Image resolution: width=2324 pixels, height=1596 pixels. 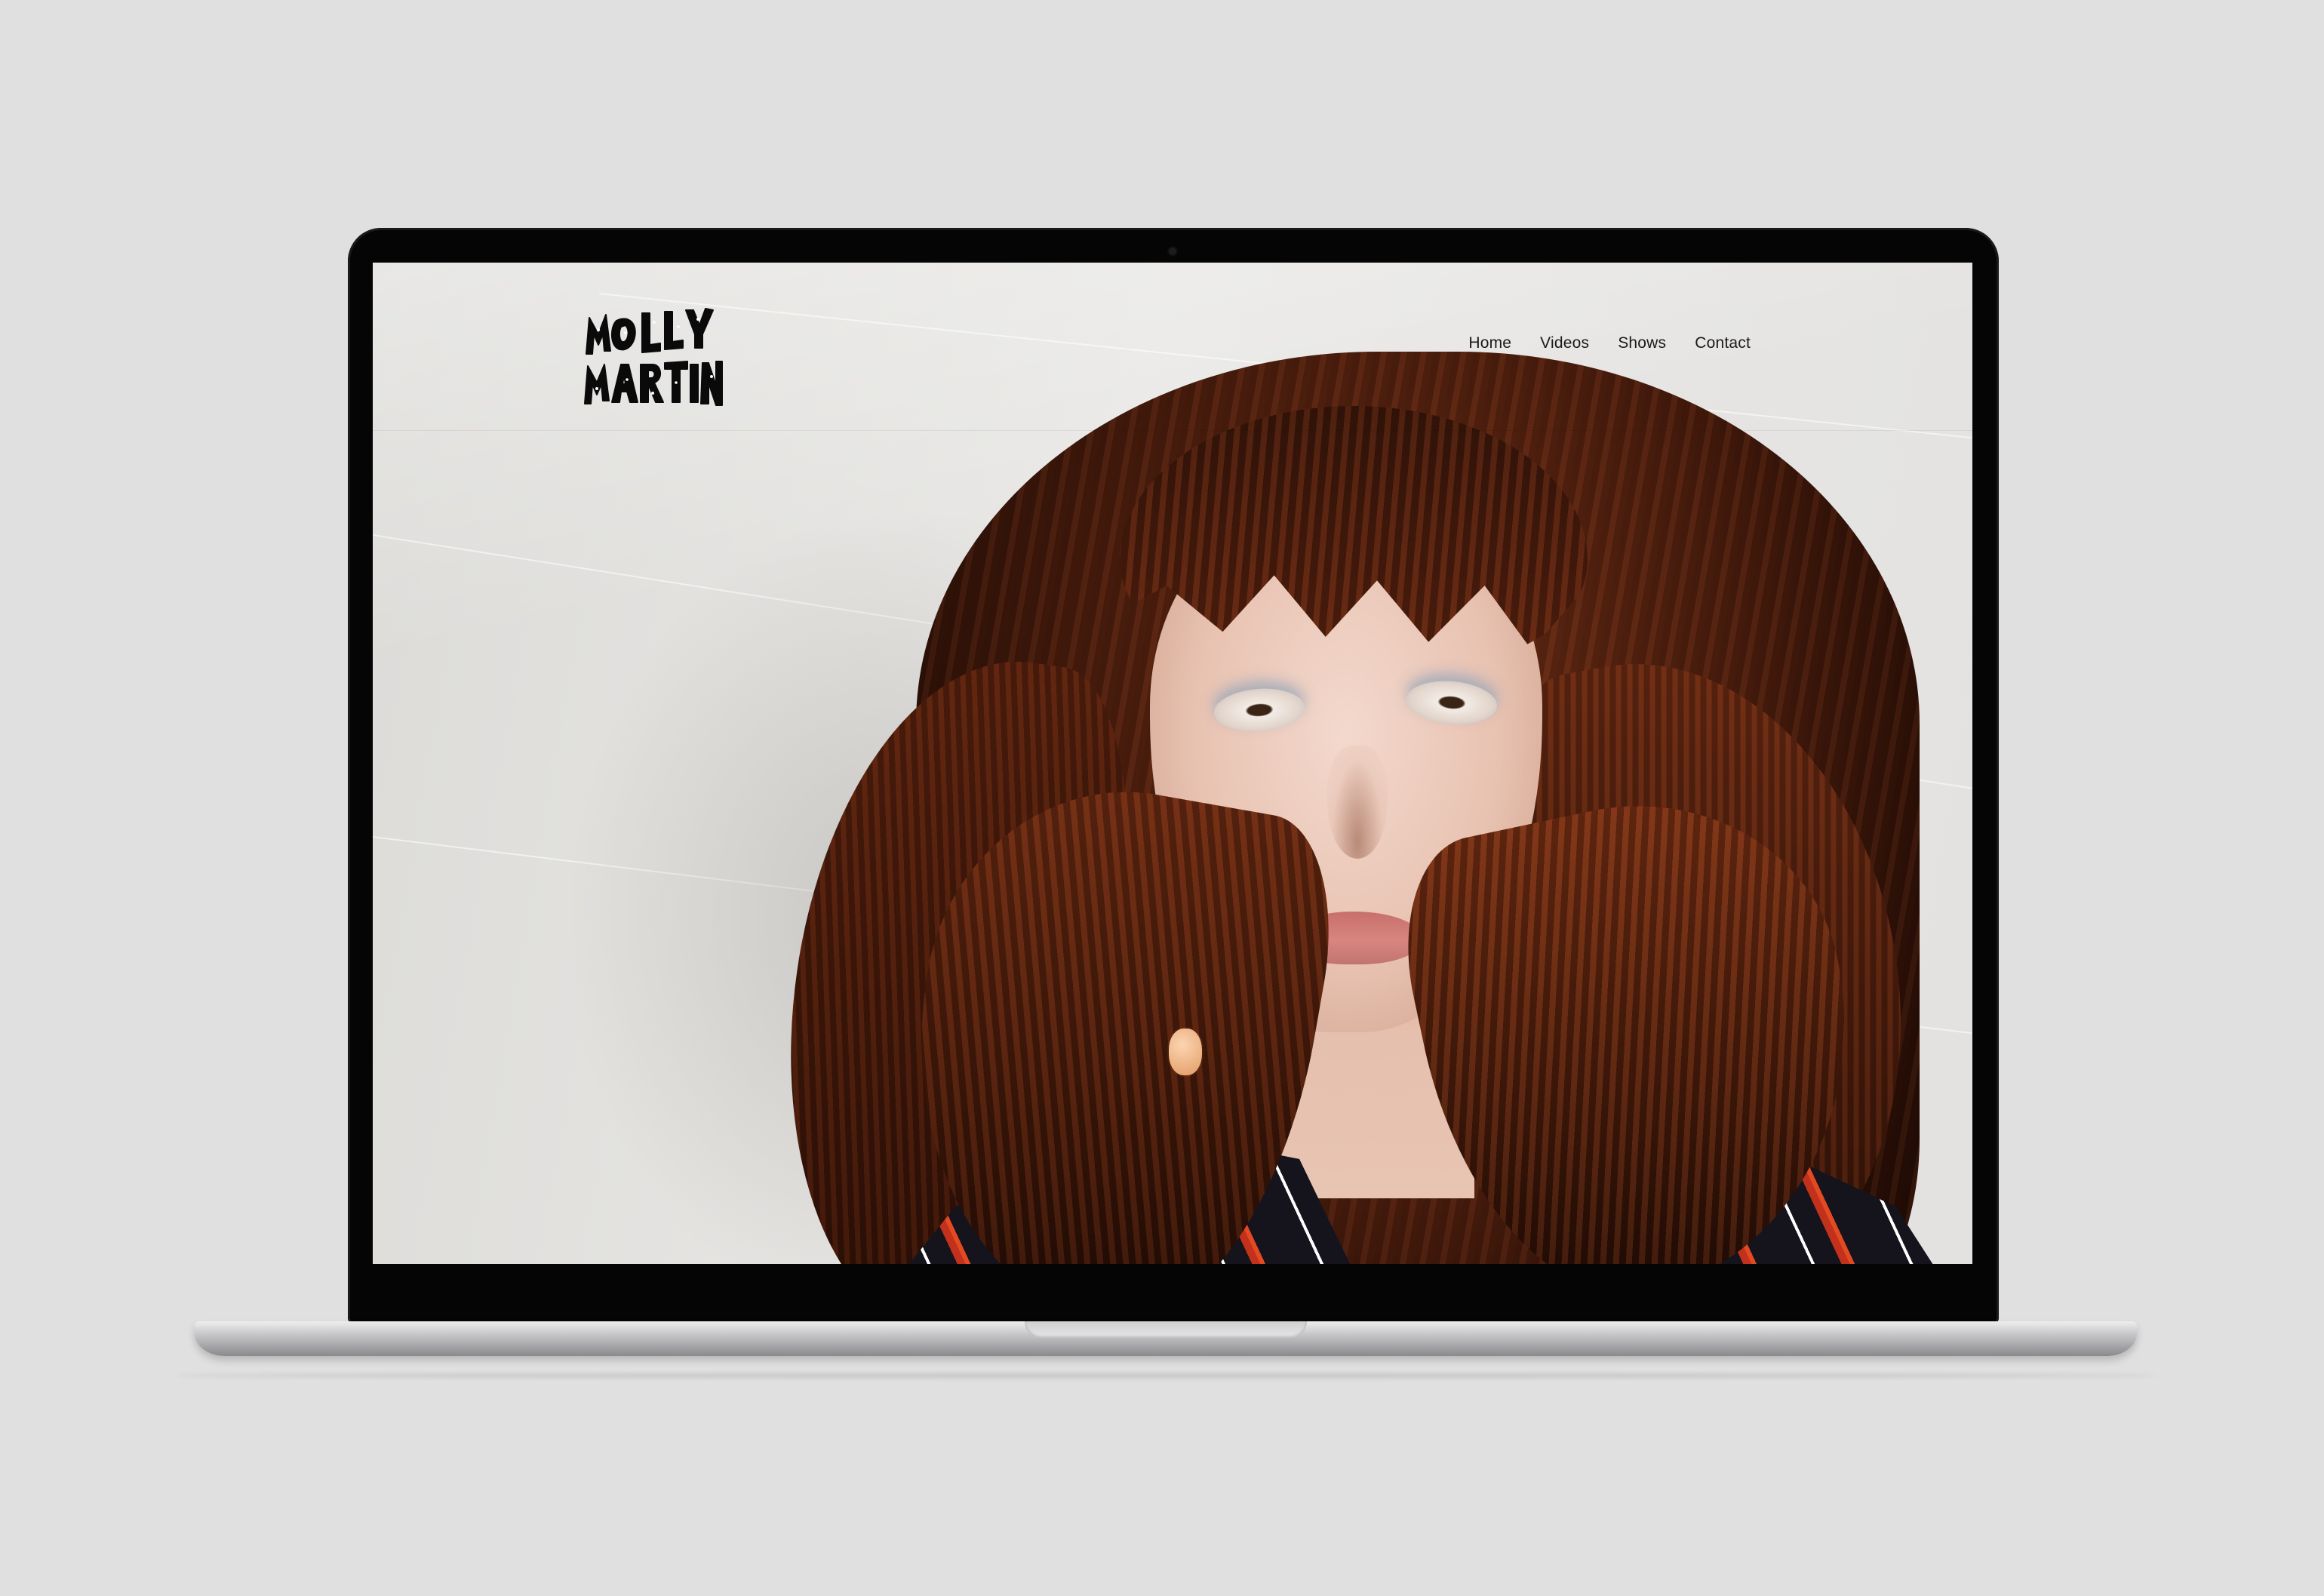 I want to click on laptop-hinge-notch, so click(x=1166, y=1329).